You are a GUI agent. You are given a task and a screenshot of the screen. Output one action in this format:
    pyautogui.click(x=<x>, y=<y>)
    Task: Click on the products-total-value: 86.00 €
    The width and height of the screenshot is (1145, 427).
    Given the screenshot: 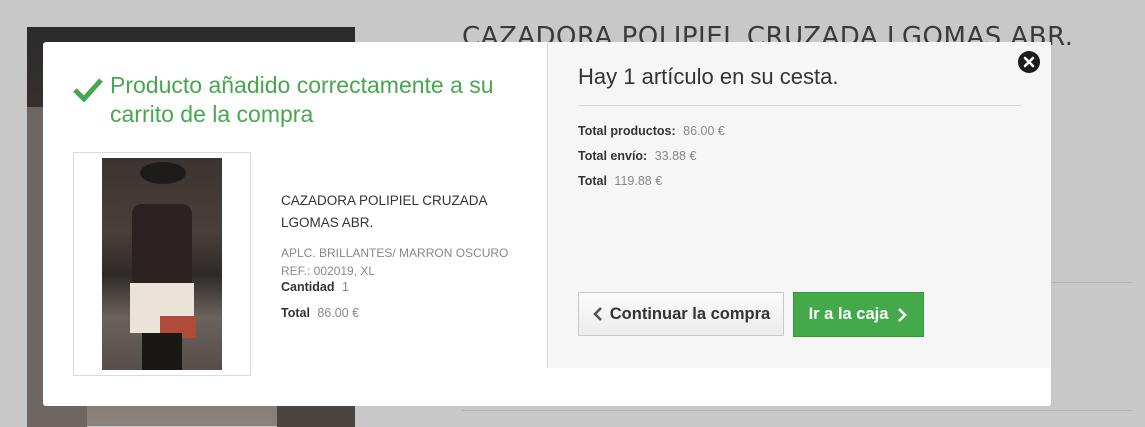 What is the action you would take?
    pyautogui.click(x=704, y=131)
    